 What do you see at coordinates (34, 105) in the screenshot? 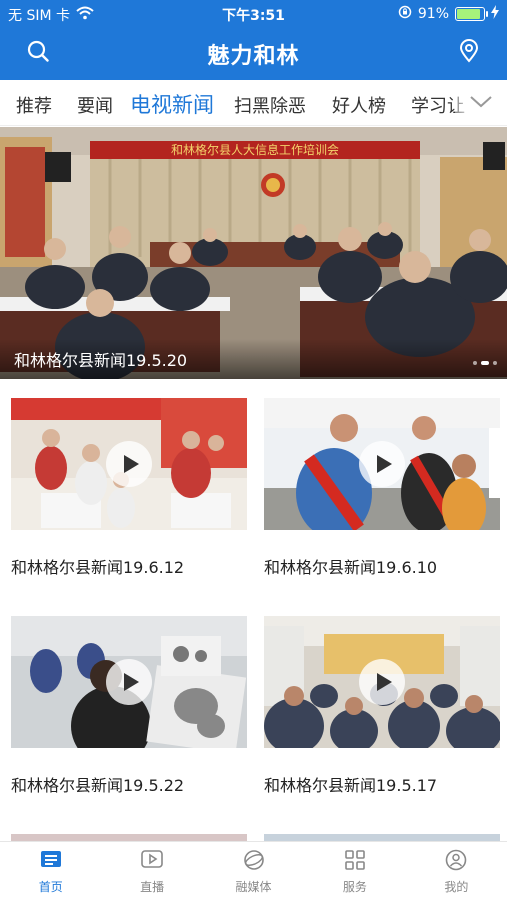
I see `tab-recommend: 推荐` at bounding box center [34, 105].